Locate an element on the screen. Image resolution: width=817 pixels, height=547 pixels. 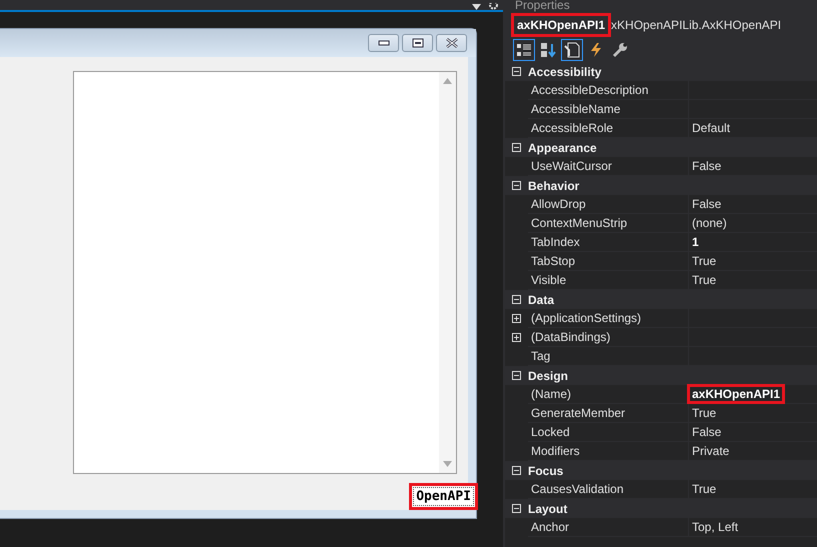
property-value: (none) is located at coordinates (709, 223).